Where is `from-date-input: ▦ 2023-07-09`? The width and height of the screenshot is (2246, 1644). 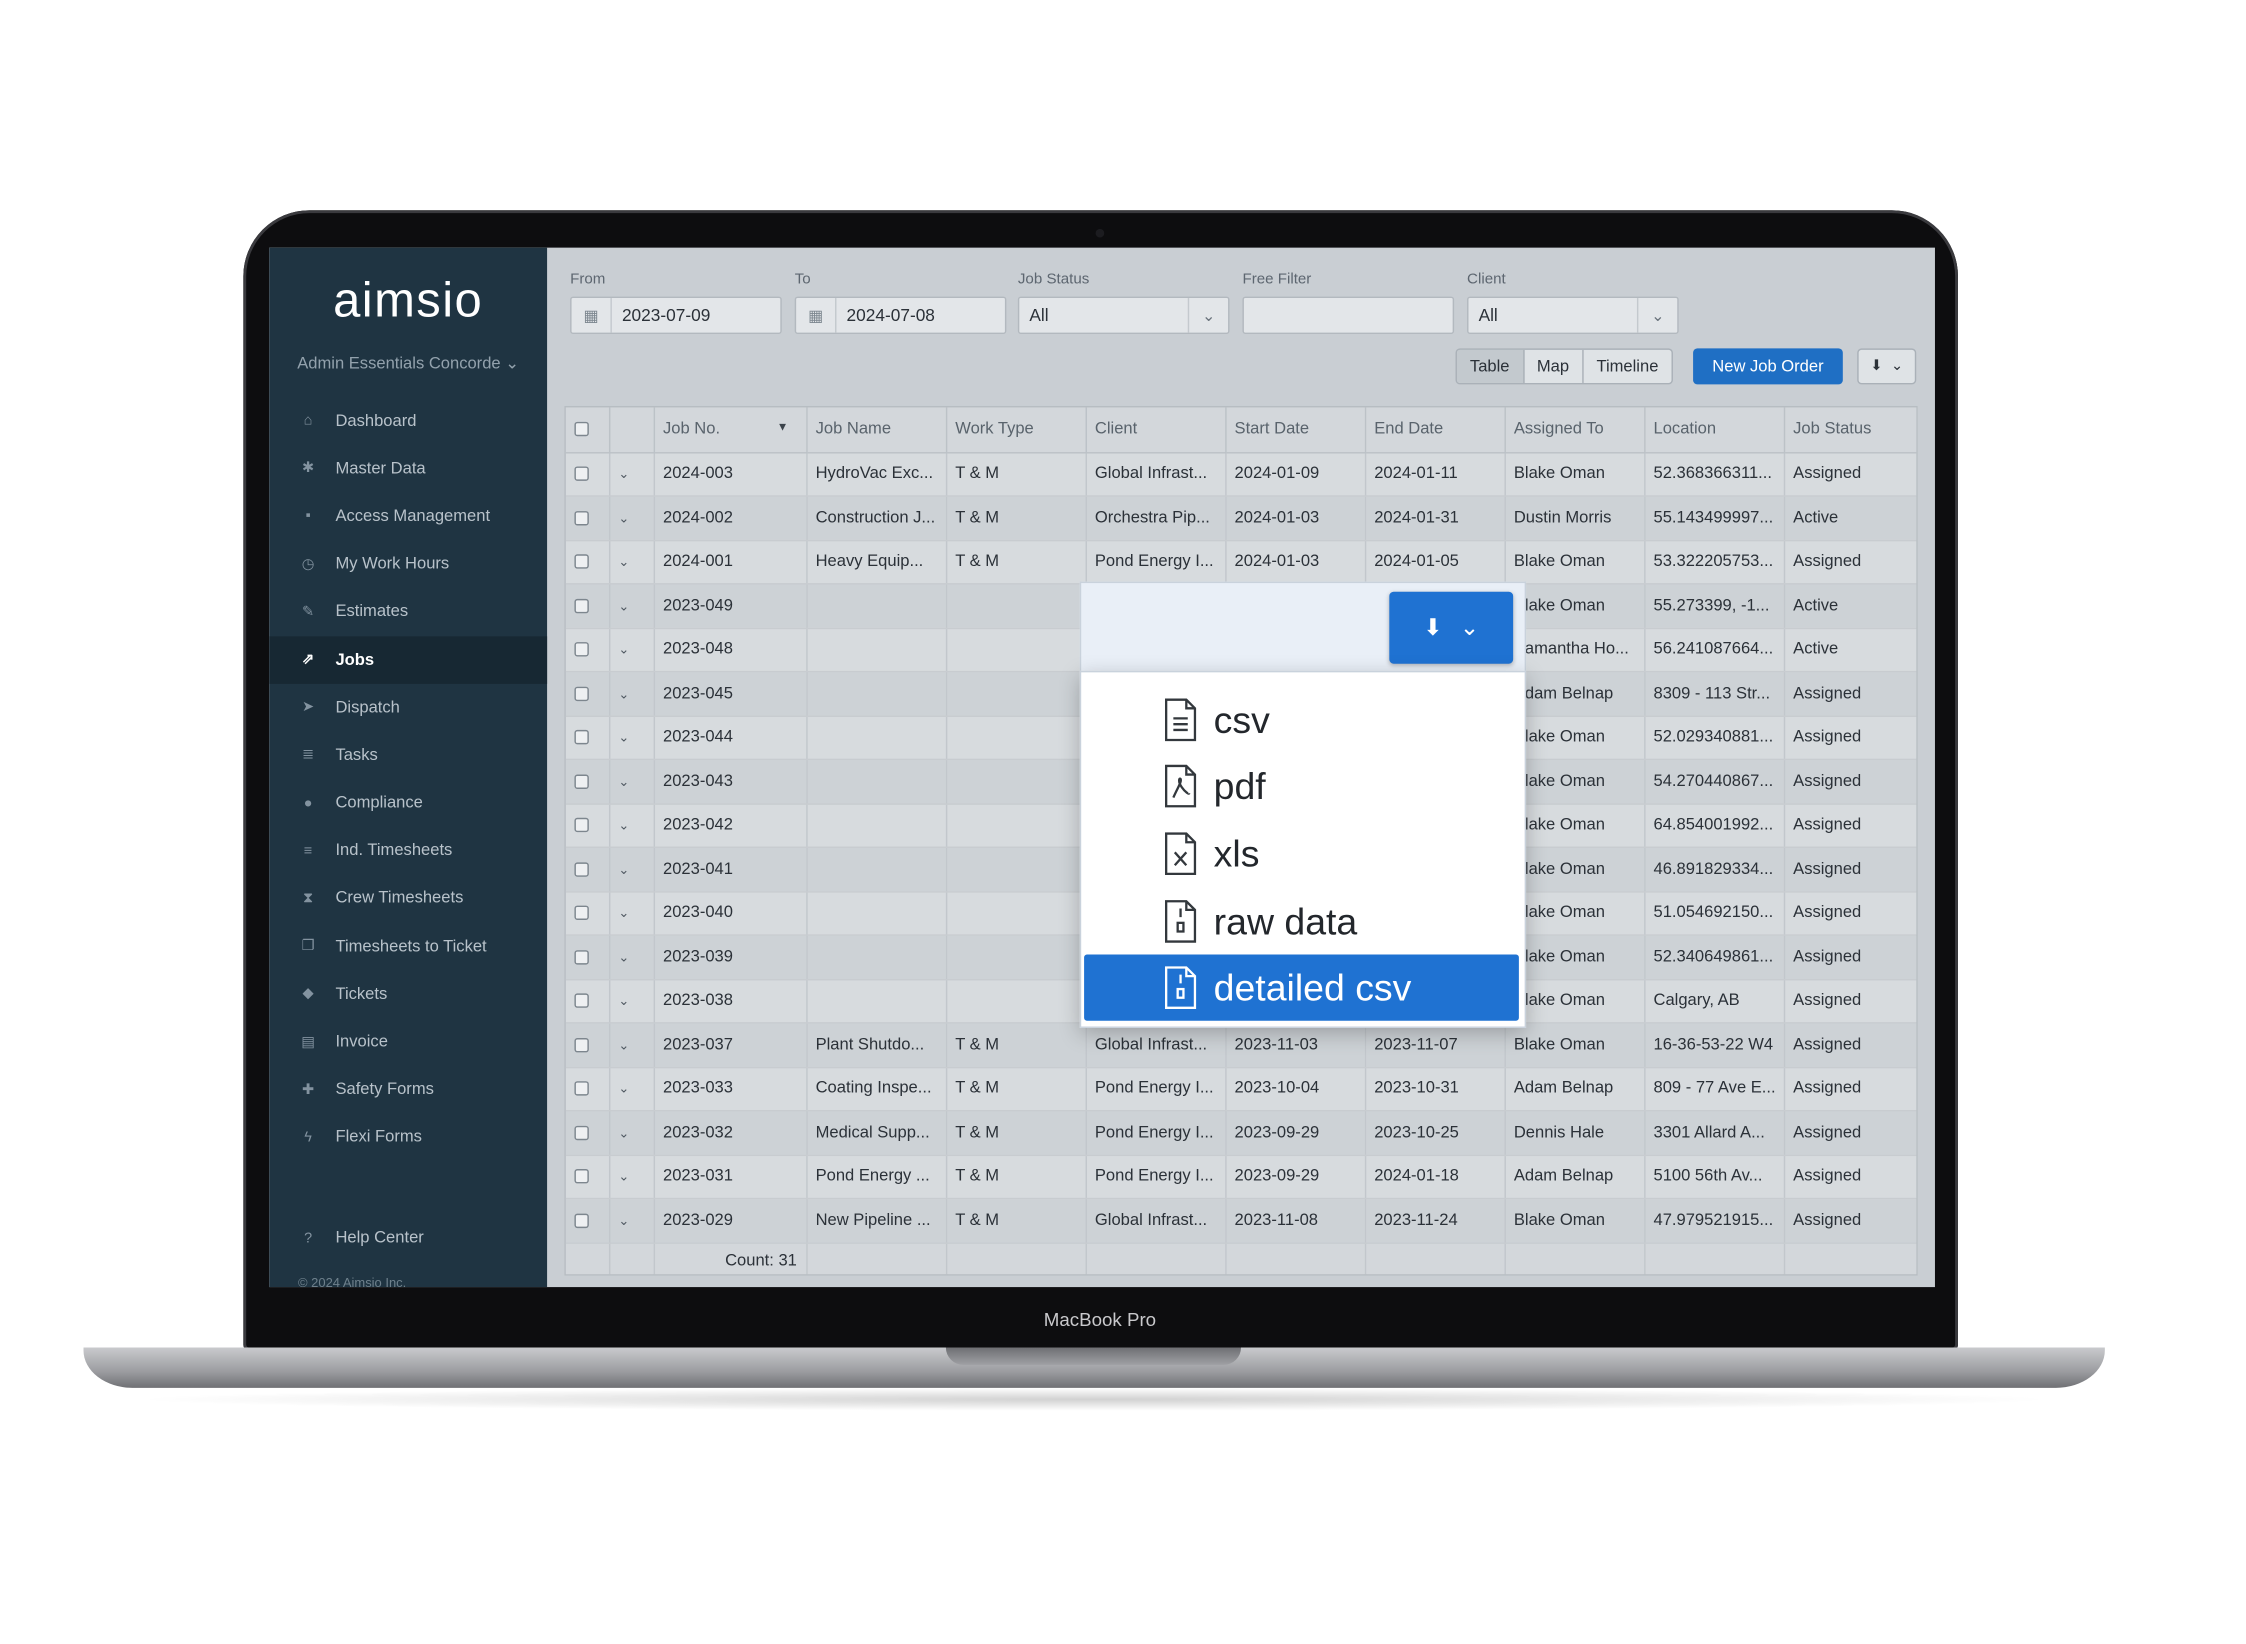
from-date-input: ▦ 2023-07-09 is located at coordinates (676, 315).